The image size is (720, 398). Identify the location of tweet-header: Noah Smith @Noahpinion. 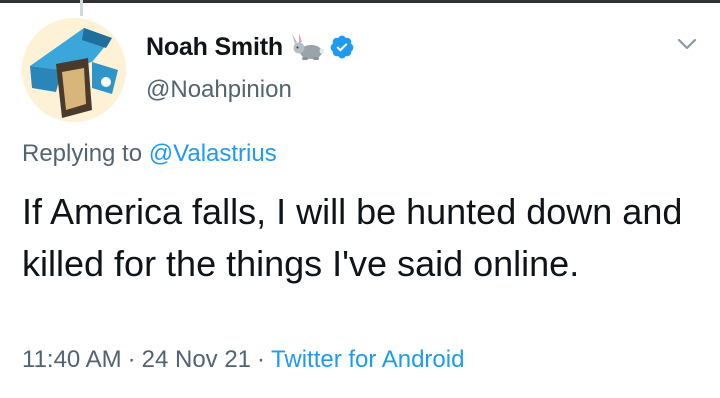
(250, 67).